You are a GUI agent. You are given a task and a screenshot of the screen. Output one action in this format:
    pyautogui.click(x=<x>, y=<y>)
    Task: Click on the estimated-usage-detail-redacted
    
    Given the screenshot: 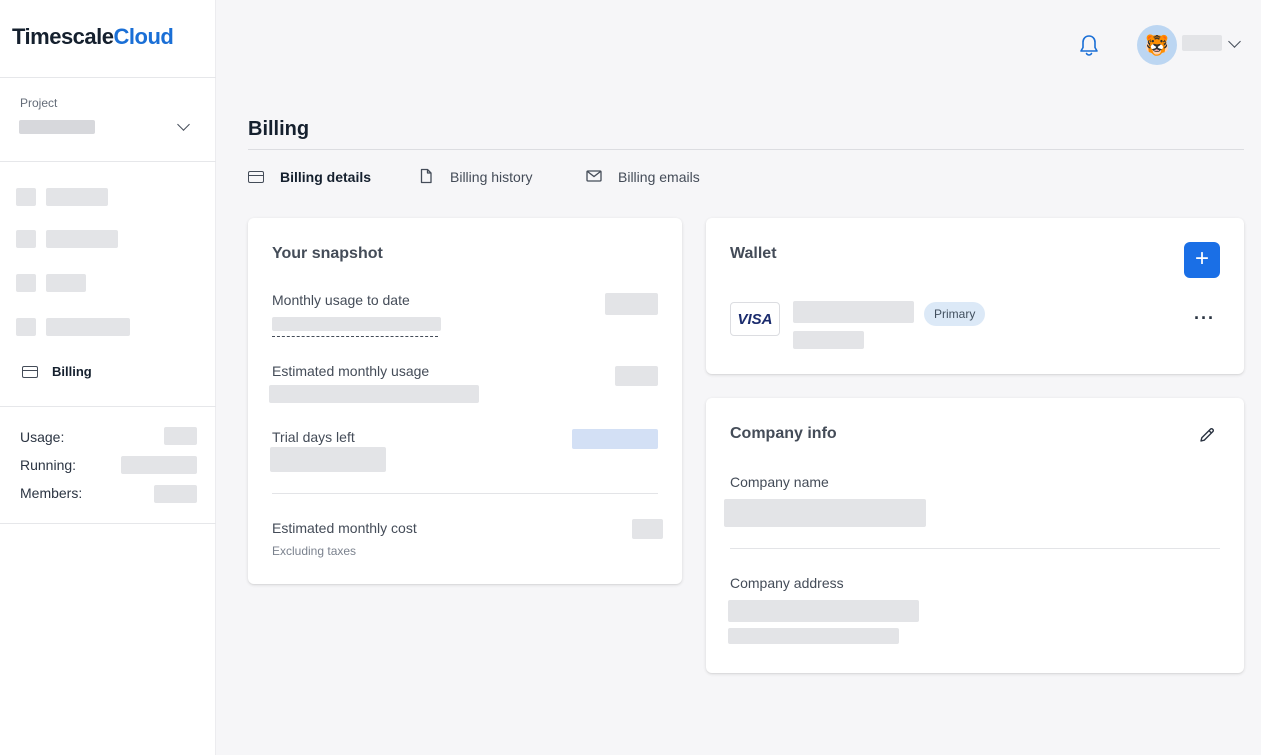 What is the action you would take?
    pyautogui.click(x=374, y=394)
    